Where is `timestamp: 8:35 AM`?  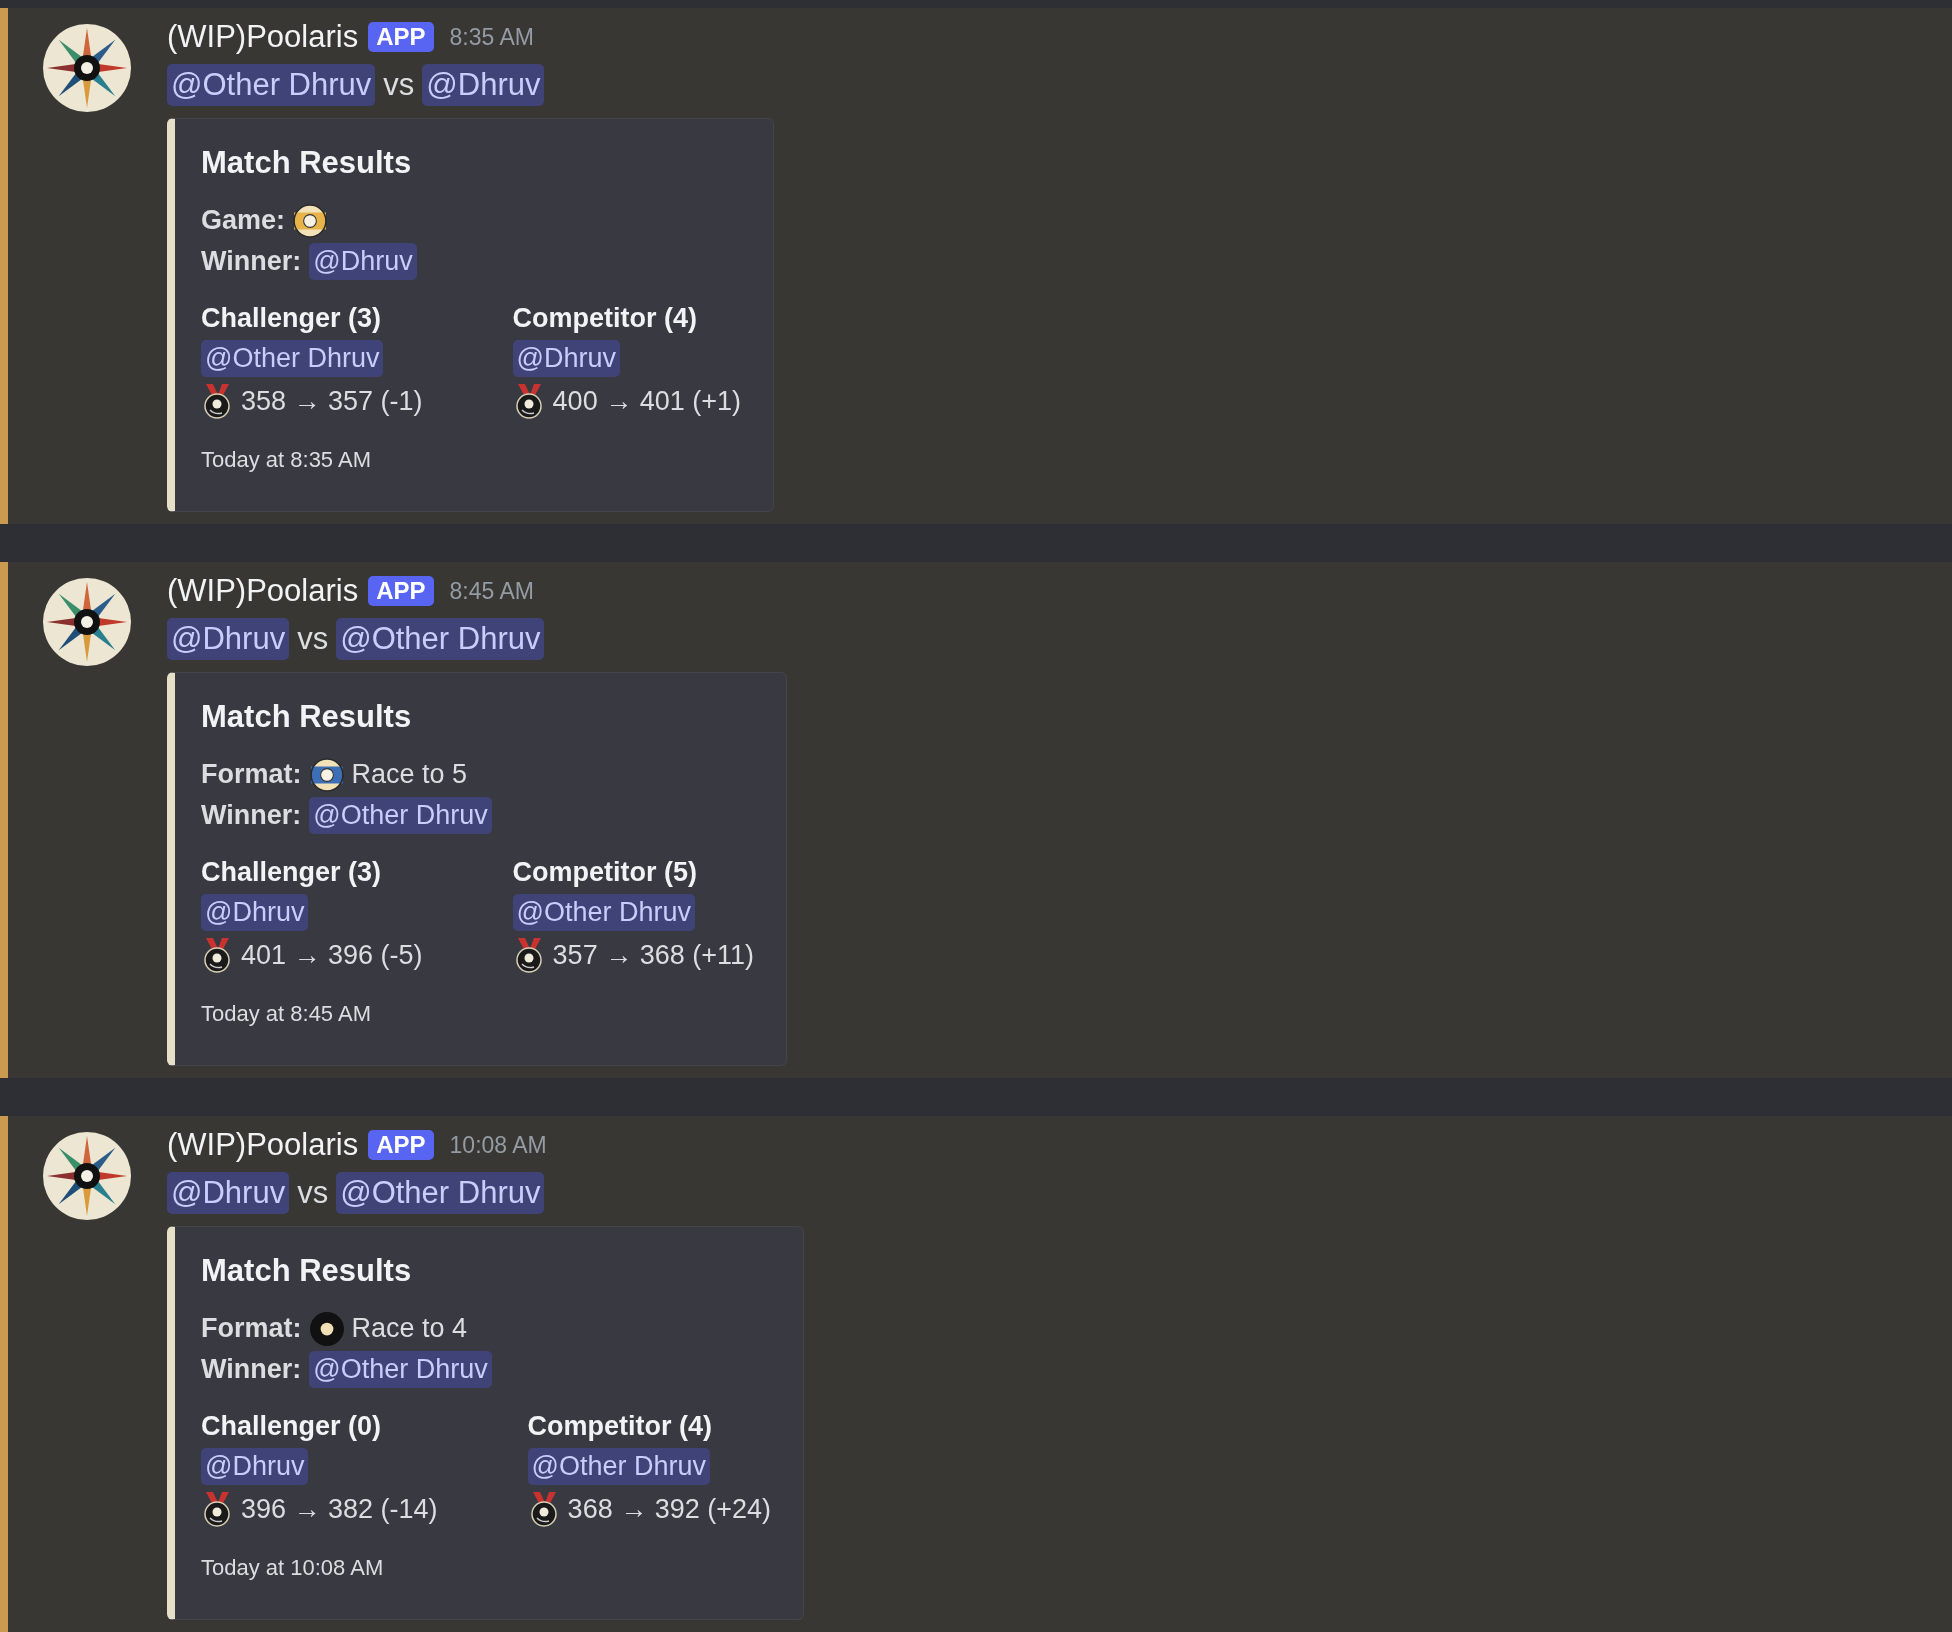 timestamp: 8:35 AM is located at coordinates (491, 37).